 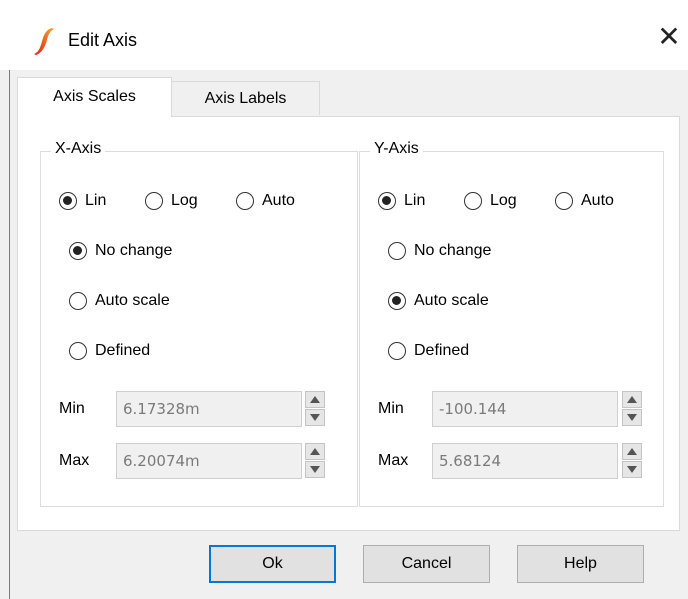 I want to click on y-auto-radio: Auto, so click(x=584, y=201).